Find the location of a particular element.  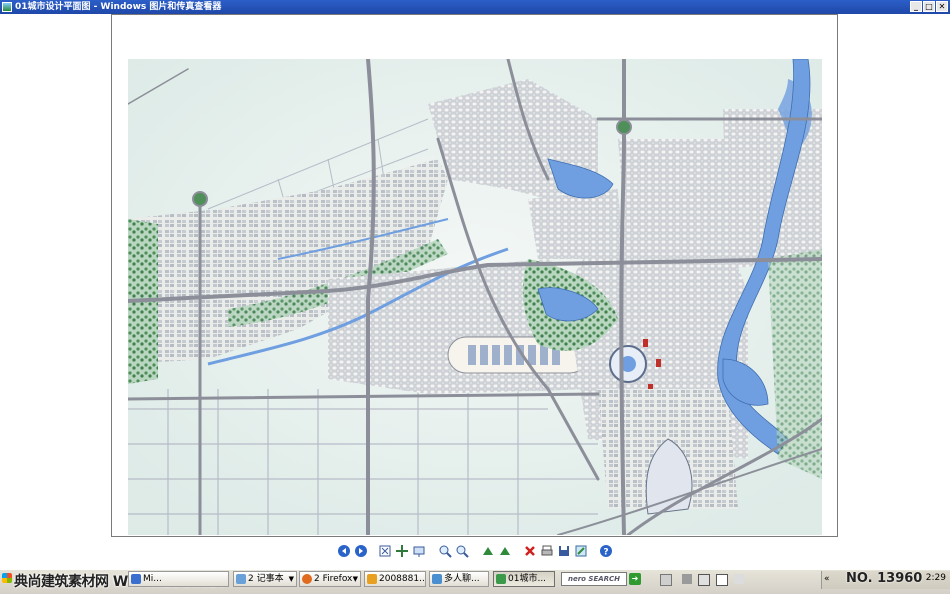

taskbar-item-label: 2 记事本 is located at coordinates (266, 579).